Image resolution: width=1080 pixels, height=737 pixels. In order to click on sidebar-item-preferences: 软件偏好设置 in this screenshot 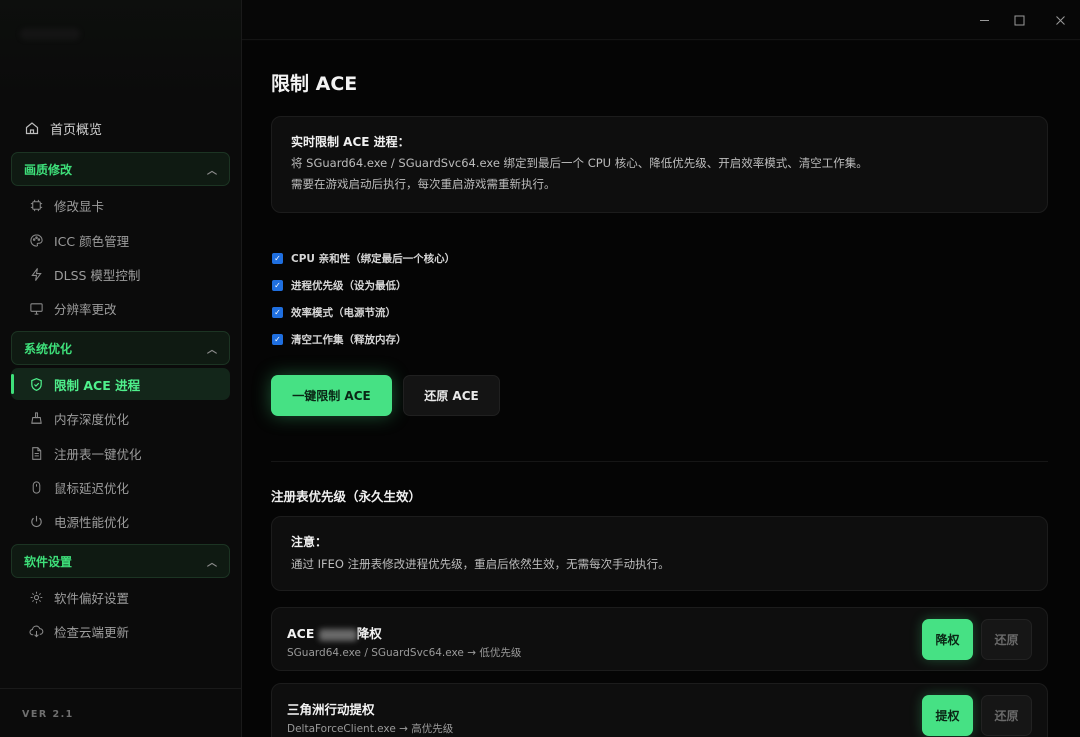, I will do `click(120, 597)`.